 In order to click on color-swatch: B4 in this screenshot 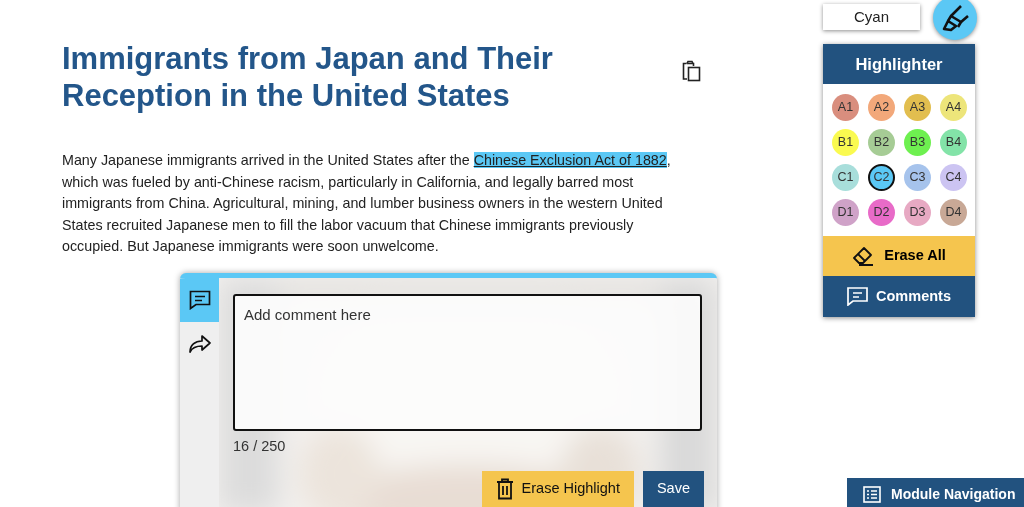, I will do `click(953, 142)`.